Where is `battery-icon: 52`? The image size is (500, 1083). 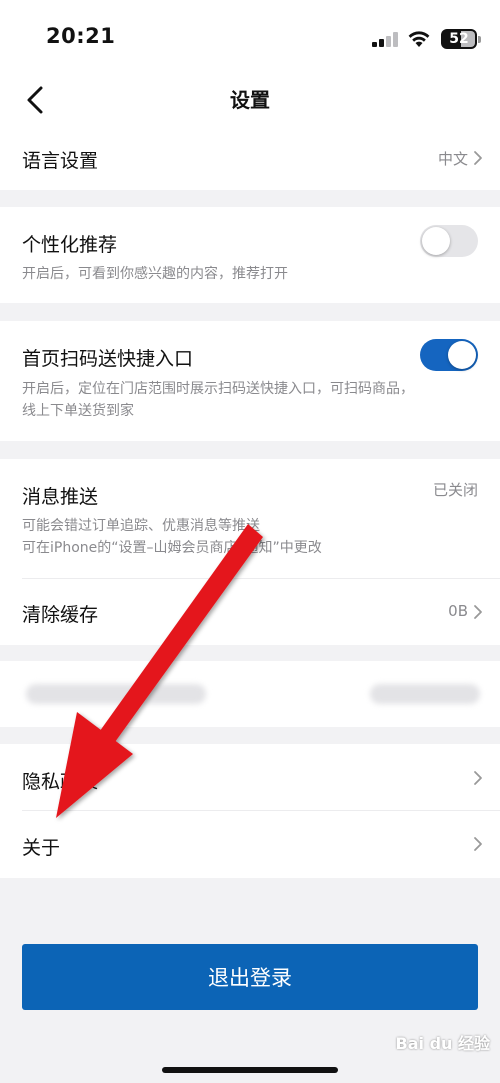
battery-icon: 52 is located at coordinates (459, 39).